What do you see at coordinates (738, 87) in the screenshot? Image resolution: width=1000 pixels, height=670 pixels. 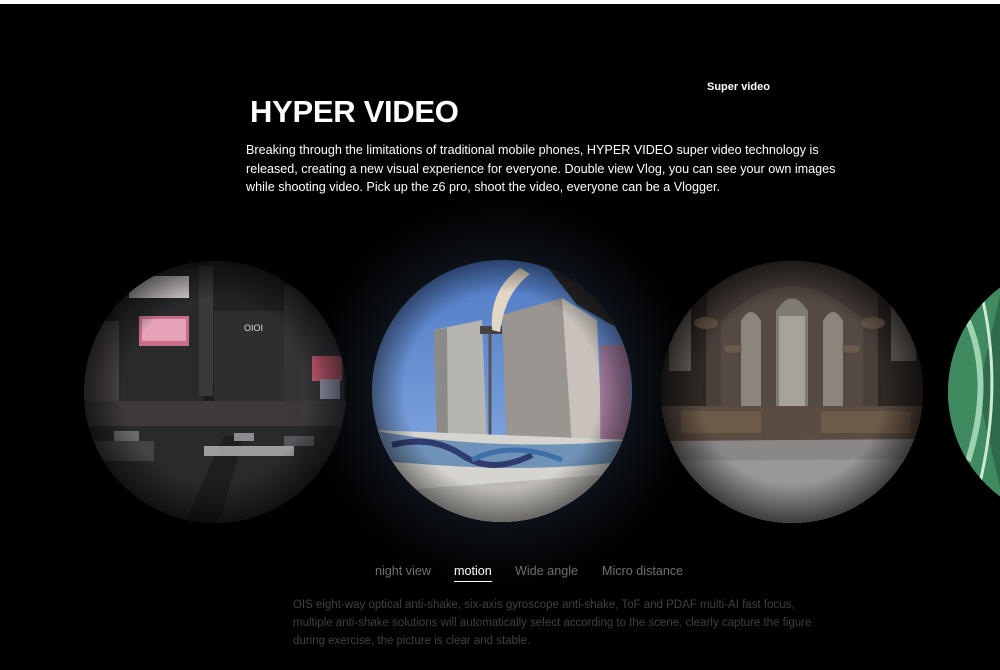 I see `super-video-label: Super video` at bounding box center [738, 87].